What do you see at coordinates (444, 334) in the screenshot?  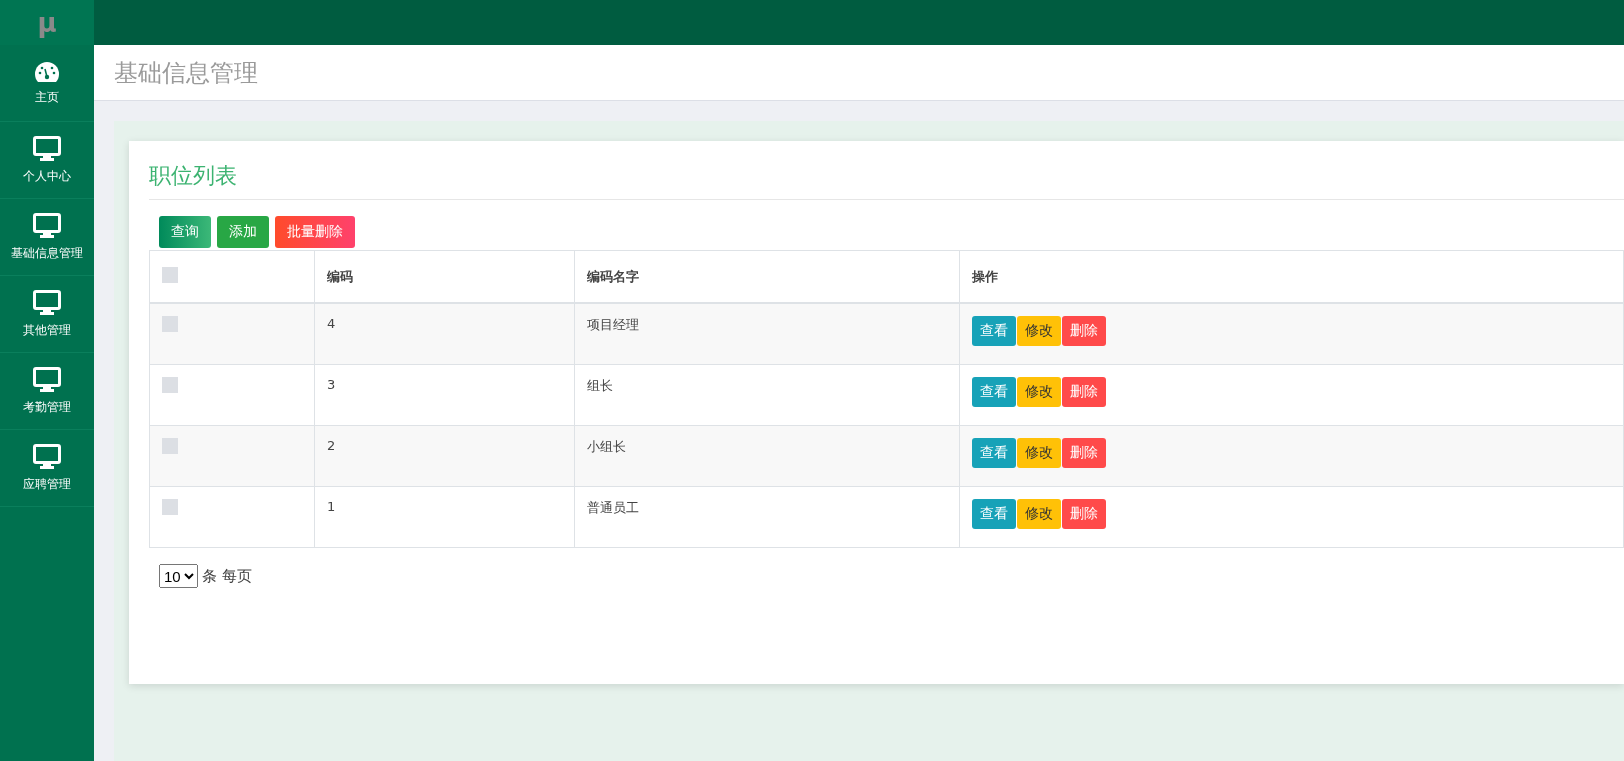 I see `table-cell: 4` at bounding box center [444, 334].